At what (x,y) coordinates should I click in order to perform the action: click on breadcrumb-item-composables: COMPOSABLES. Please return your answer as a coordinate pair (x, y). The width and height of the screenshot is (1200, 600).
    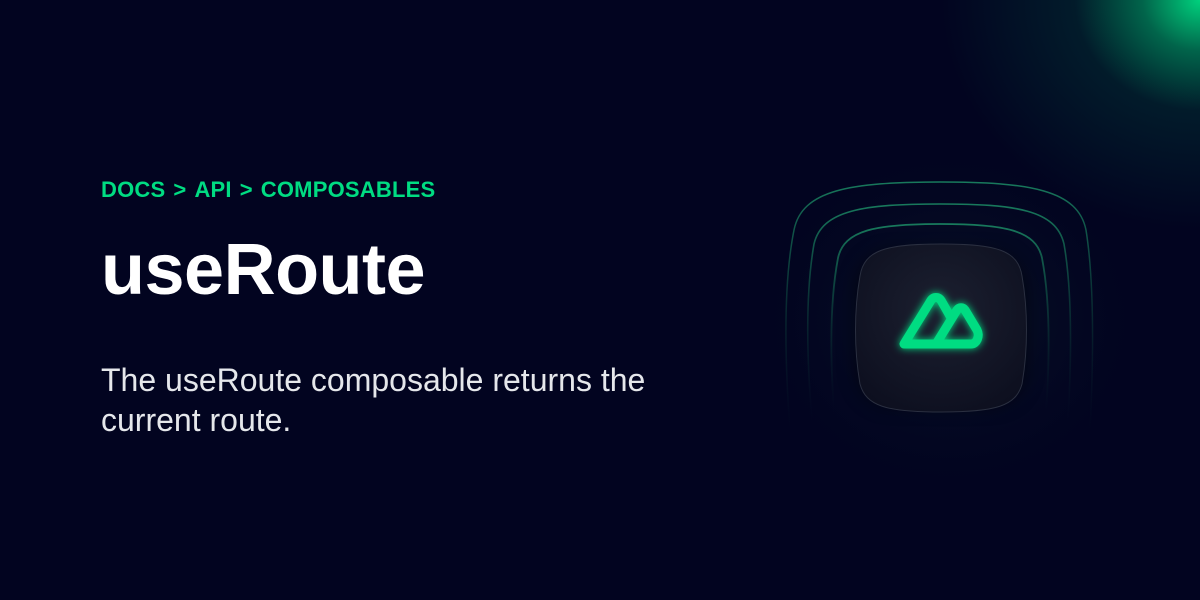
    Looking at the image, I should click on (348, 190).